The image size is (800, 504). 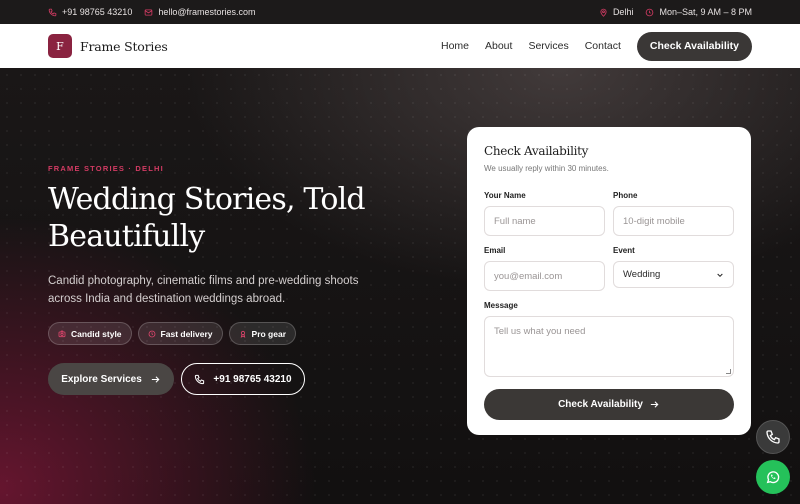 I want to click on event-select: Wedding, so click(x=673, y=274).